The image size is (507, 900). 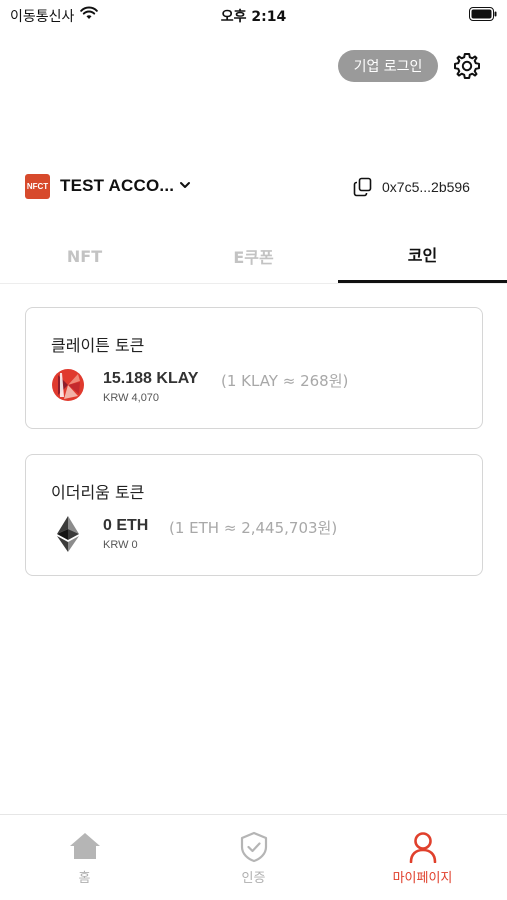 What do you see at coordinates (98, 492) in the screenshot?
I see `coin-card-title: 이더리움 토큰` at bounding box center [98, 492].